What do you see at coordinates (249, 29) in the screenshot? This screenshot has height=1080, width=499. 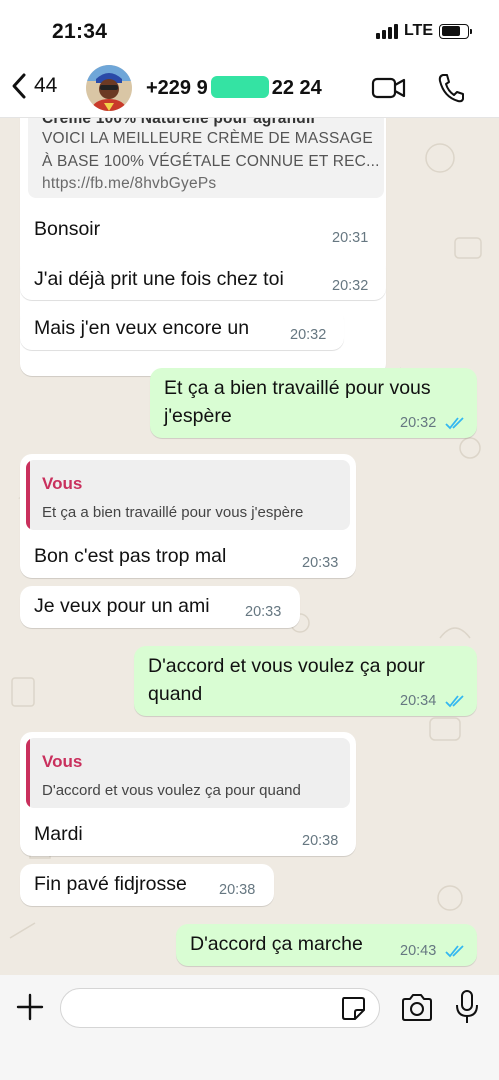 I see `status-bar: 21:34 LTE` at bounding box center [249, 29].